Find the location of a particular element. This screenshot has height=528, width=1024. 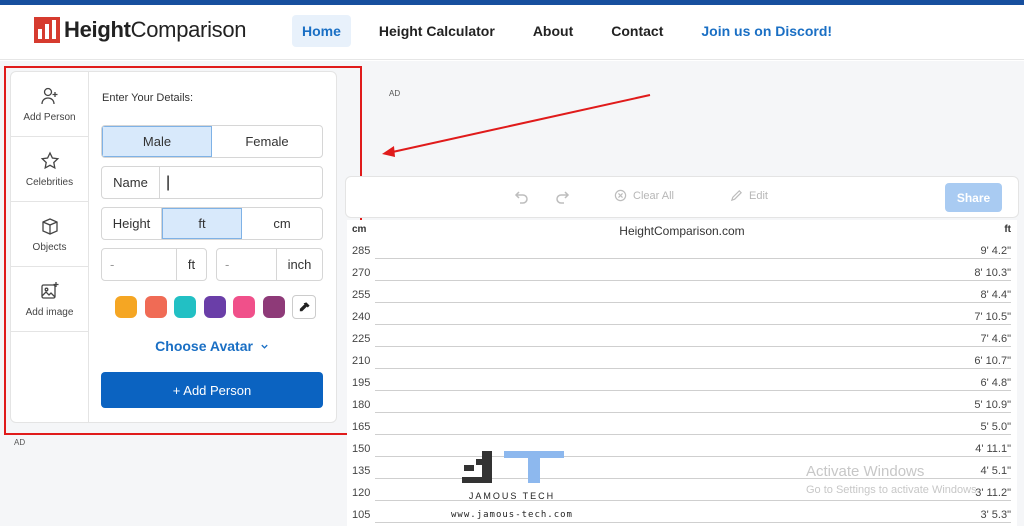

gender-toggle: Male Female is located at coordinates (212, 141).